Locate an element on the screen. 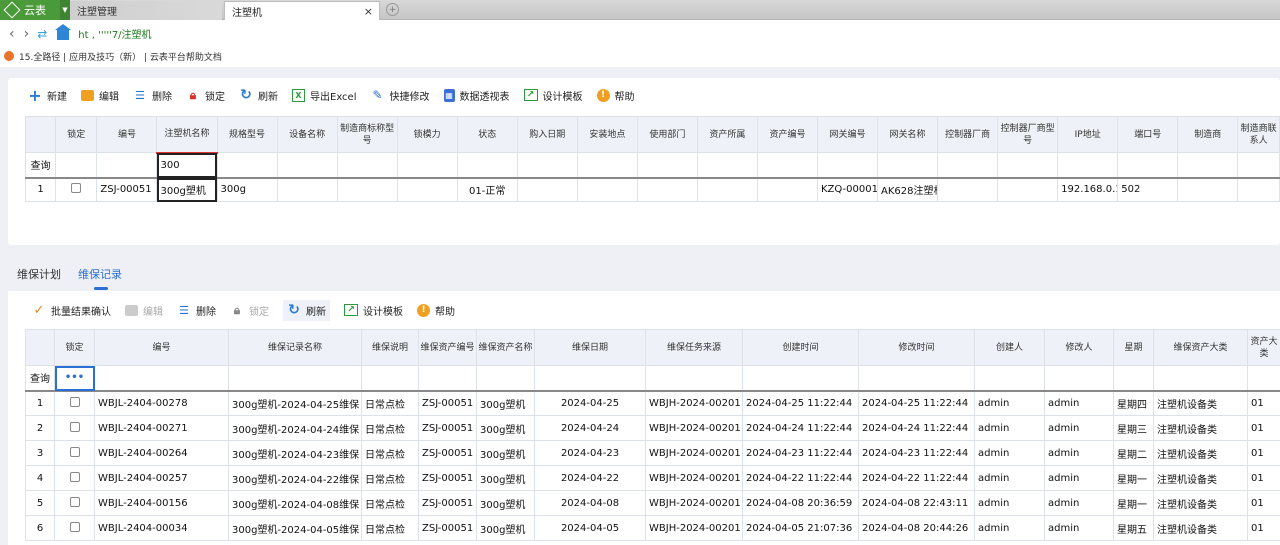 This screenshot has height=545, width=1280. column-header: 制造商联系人 is located at coordinates (1258, 134).